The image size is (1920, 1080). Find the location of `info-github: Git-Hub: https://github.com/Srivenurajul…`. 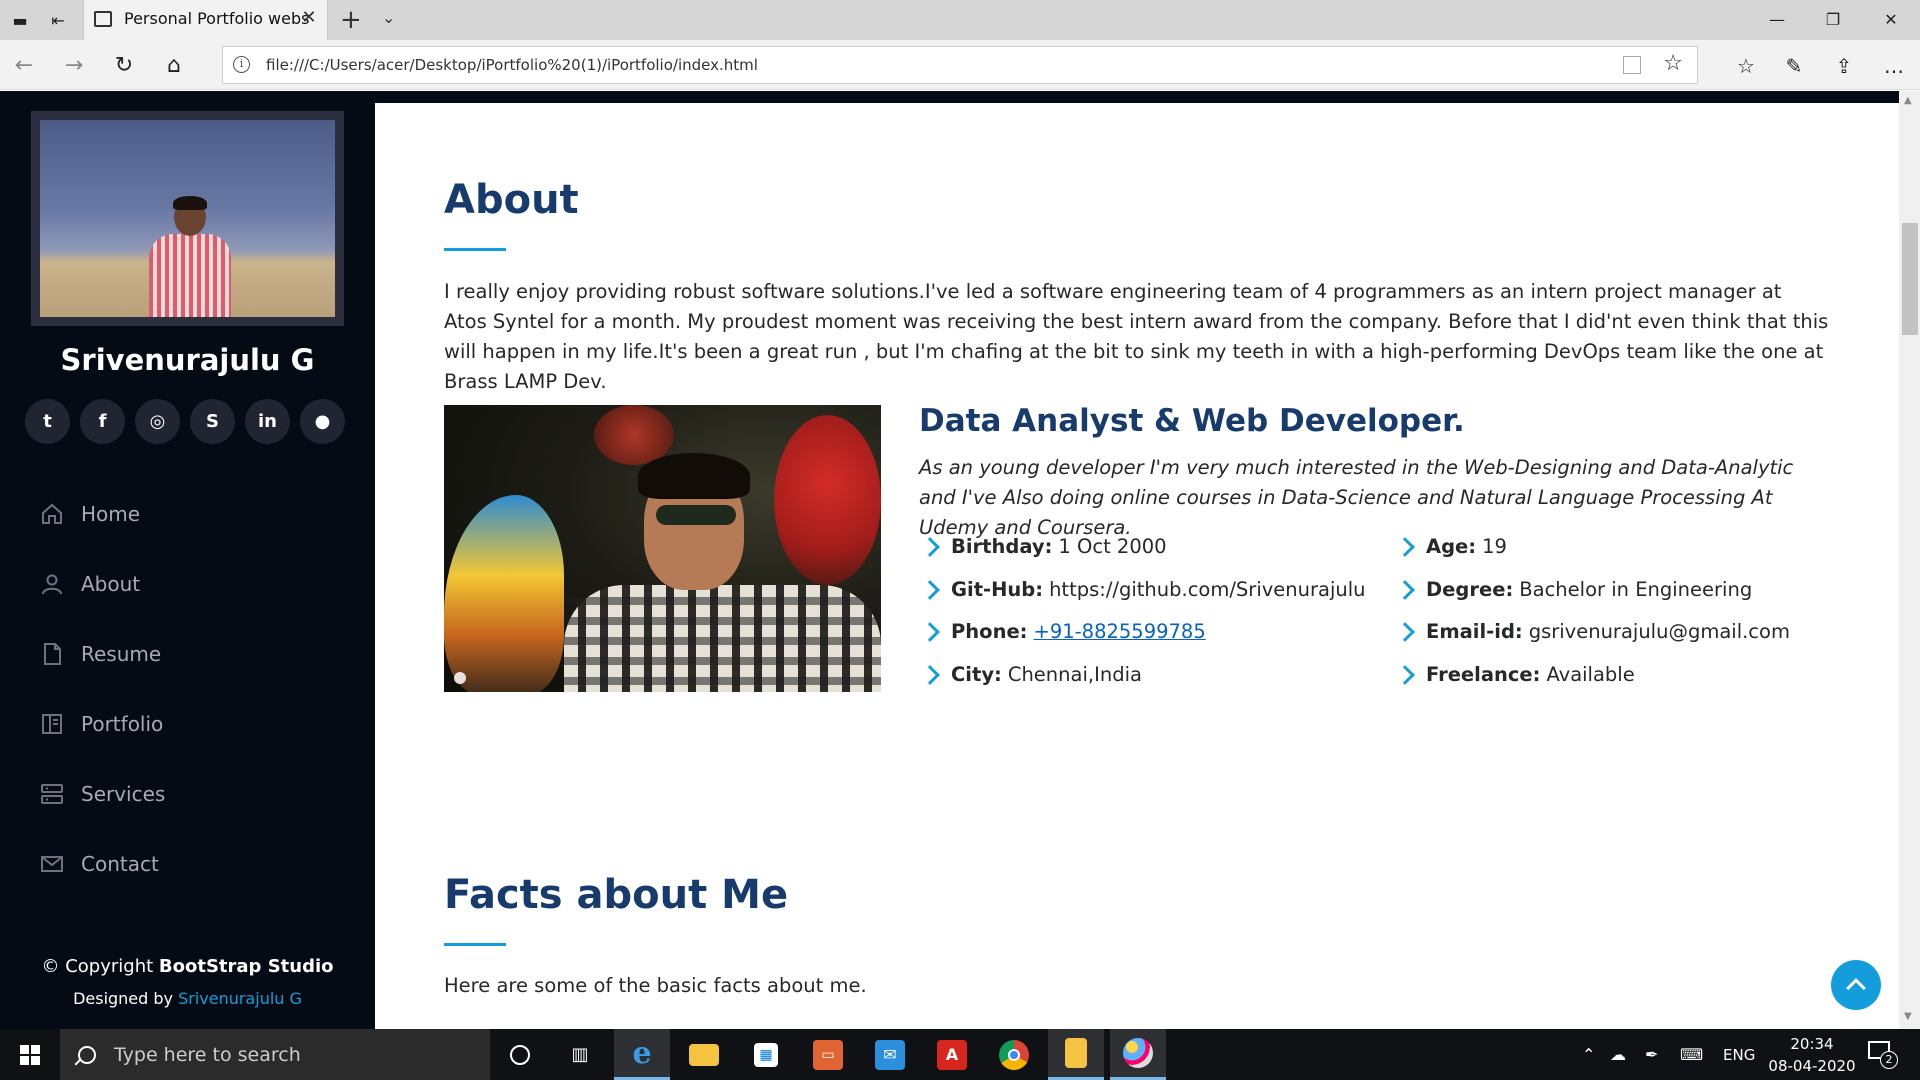

info-github: Git-Hub: https://github.com/Srivenurajul… is located at coordinates (1142, 589).